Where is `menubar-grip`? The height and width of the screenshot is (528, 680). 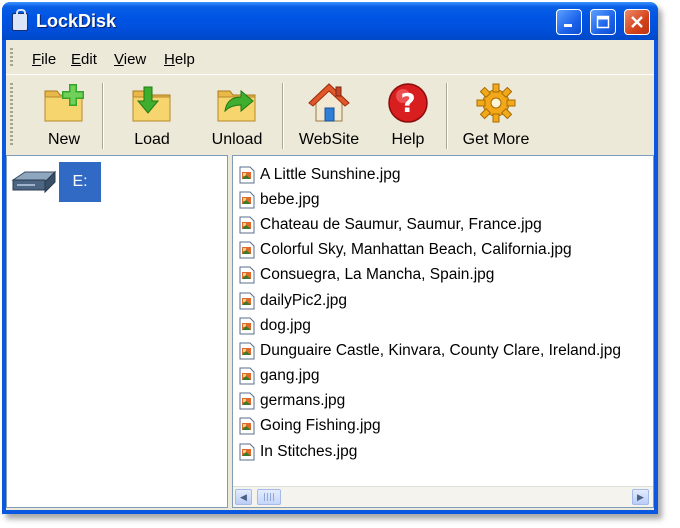 menubar-grip is located at coordinates (11, 58).